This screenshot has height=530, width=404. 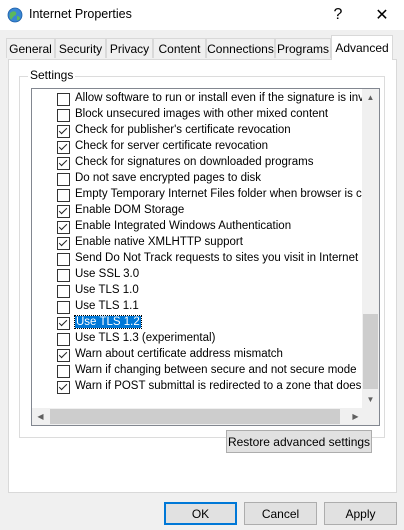 I want to click on settings-list-item: Do not save encrypted pages to disk, so click(x=198, y=179).